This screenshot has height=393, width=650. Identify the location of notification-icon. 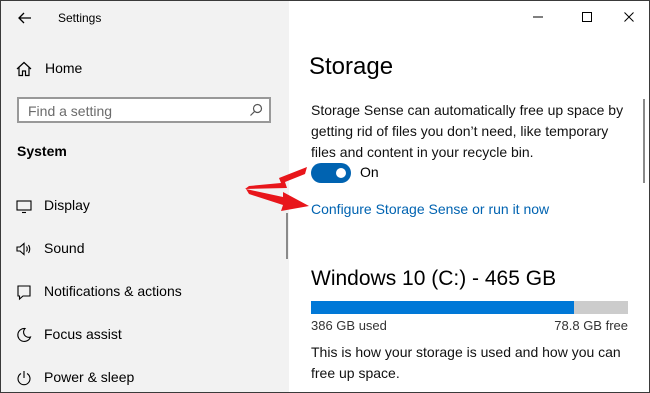
(24, 293).